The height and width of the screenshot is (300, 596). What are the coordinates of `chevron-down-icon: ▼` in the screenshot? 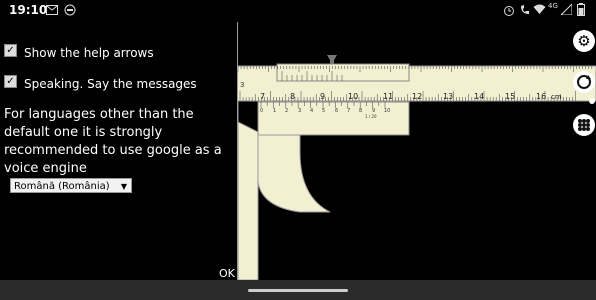 It's located at (123, 186).